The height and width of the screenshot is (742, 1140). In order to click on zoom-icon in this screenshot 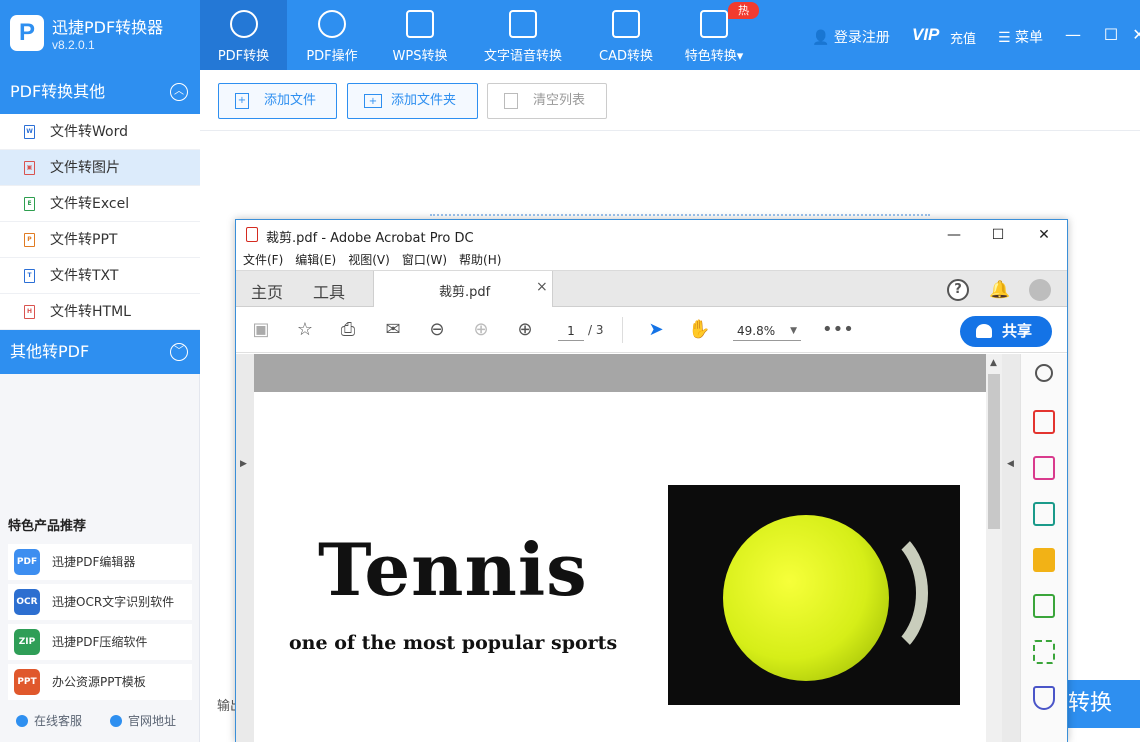, I will do `click(1044, 373)`.